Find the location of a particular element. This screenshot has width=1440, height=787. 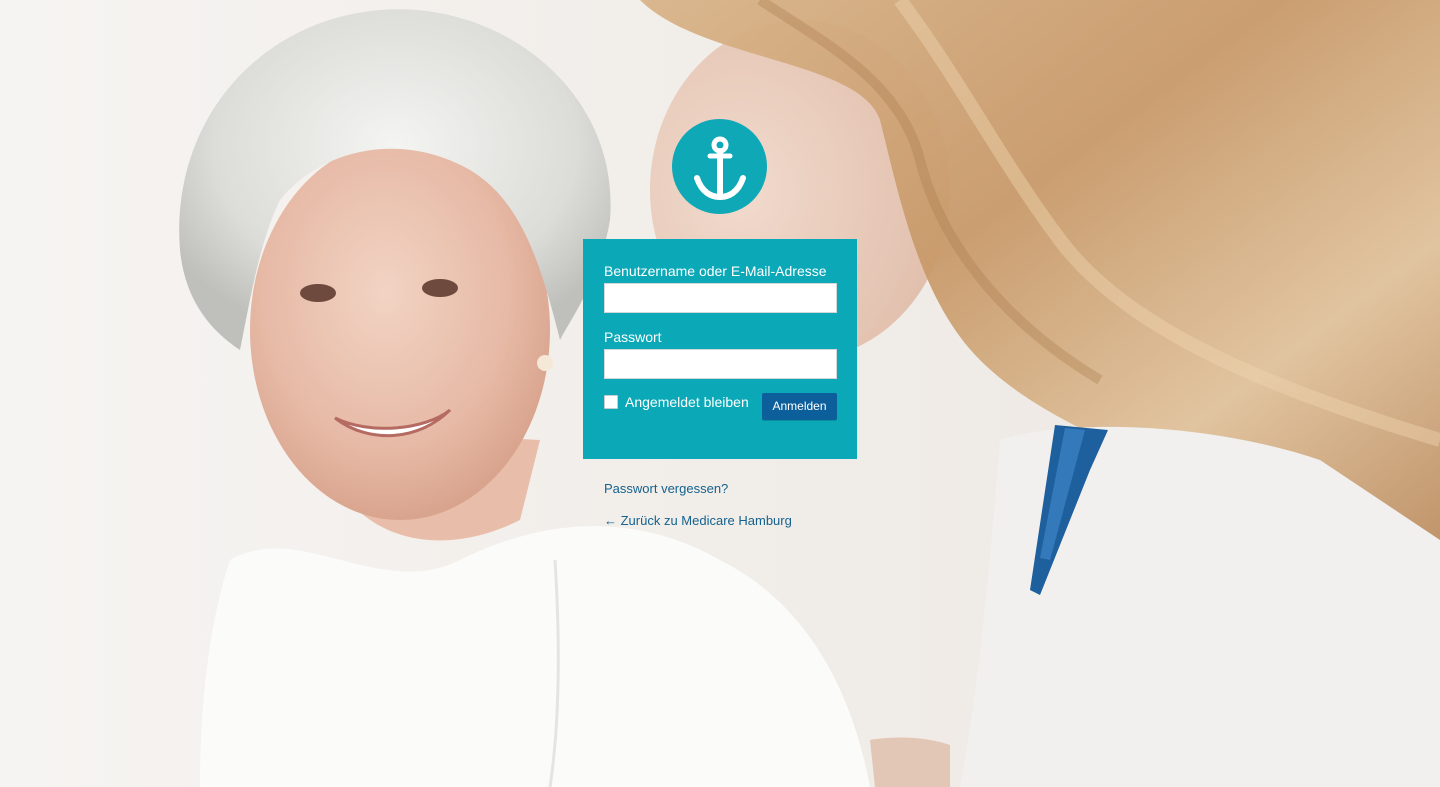

anchor-icon is located at coordinates (719, 168).